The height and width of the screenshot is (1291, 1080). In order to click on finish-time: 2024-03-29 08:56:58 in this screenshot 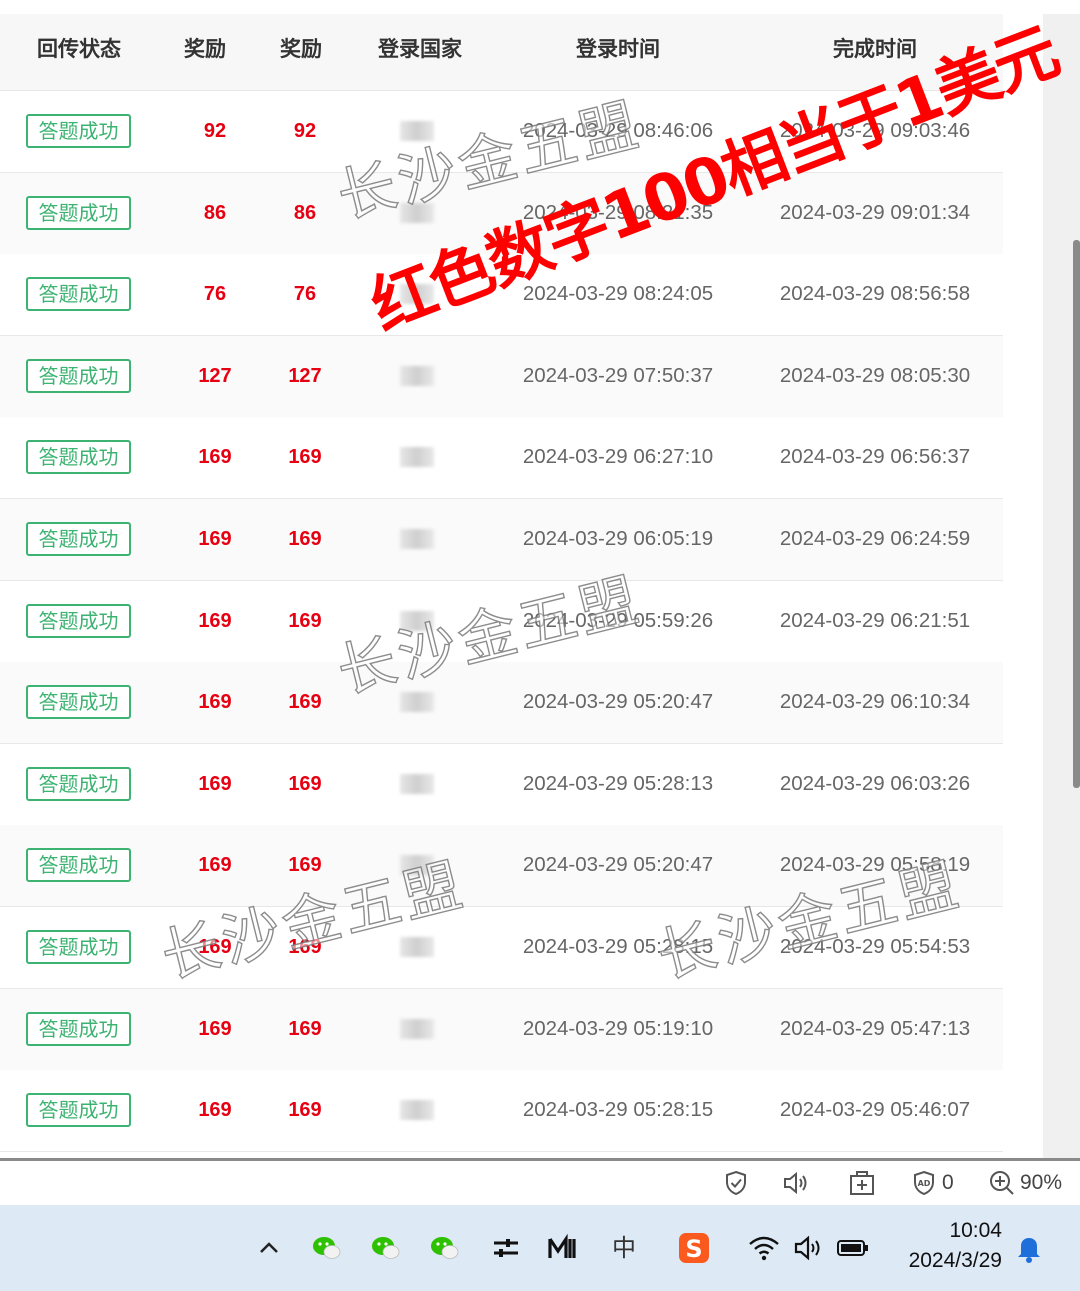, I will do `click(875, 294)`.